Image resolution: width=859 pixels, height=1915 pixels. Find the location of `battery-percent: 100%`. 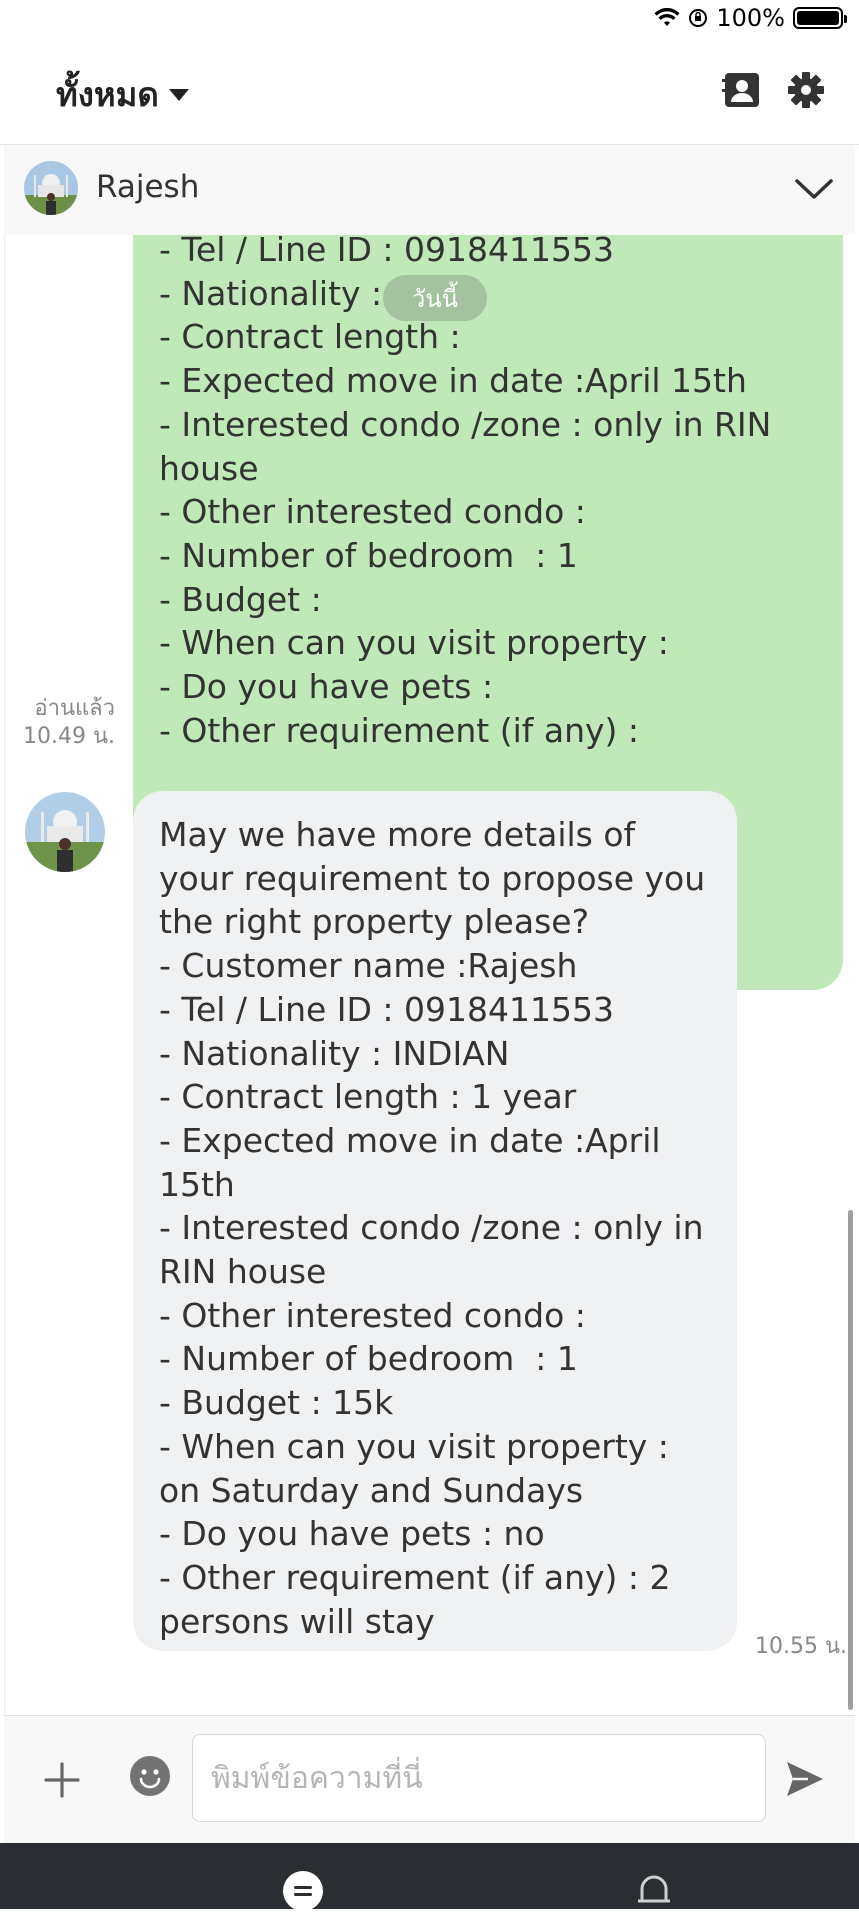

battery-percent: 100% is located at coordinates (750, 18).